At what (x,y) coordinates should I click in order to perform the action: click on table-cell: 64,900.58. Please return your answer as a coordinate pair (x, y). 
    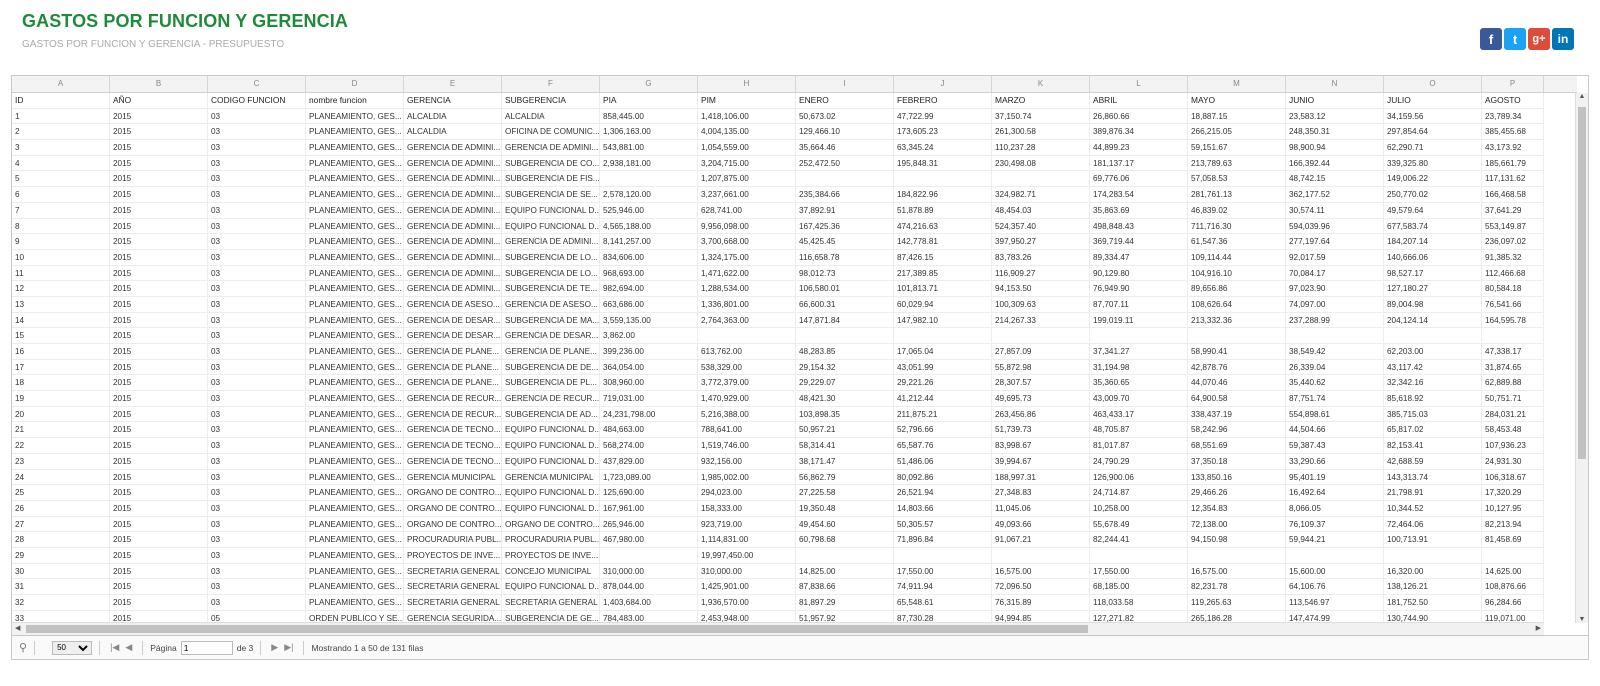
    Looking at the image, I should click on (1237, 398).